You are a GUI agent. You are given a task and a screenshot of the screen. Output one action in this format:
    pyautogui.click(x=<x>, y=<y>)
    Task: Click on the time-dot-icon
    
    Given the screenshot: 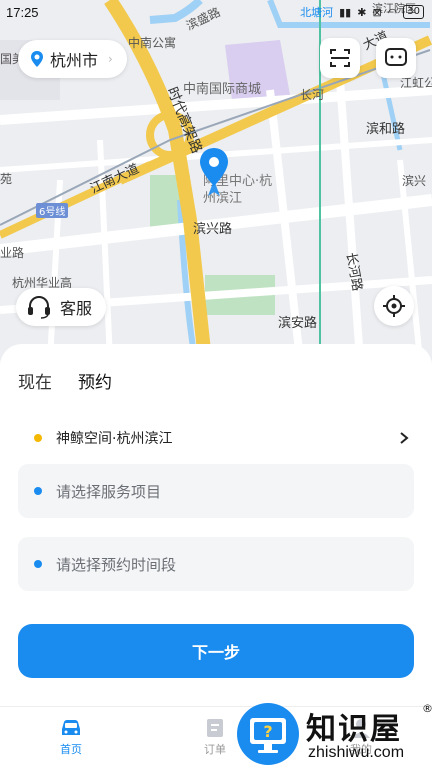 What is the action you would take?
    pyautogui.click(x=38, y=564)
    